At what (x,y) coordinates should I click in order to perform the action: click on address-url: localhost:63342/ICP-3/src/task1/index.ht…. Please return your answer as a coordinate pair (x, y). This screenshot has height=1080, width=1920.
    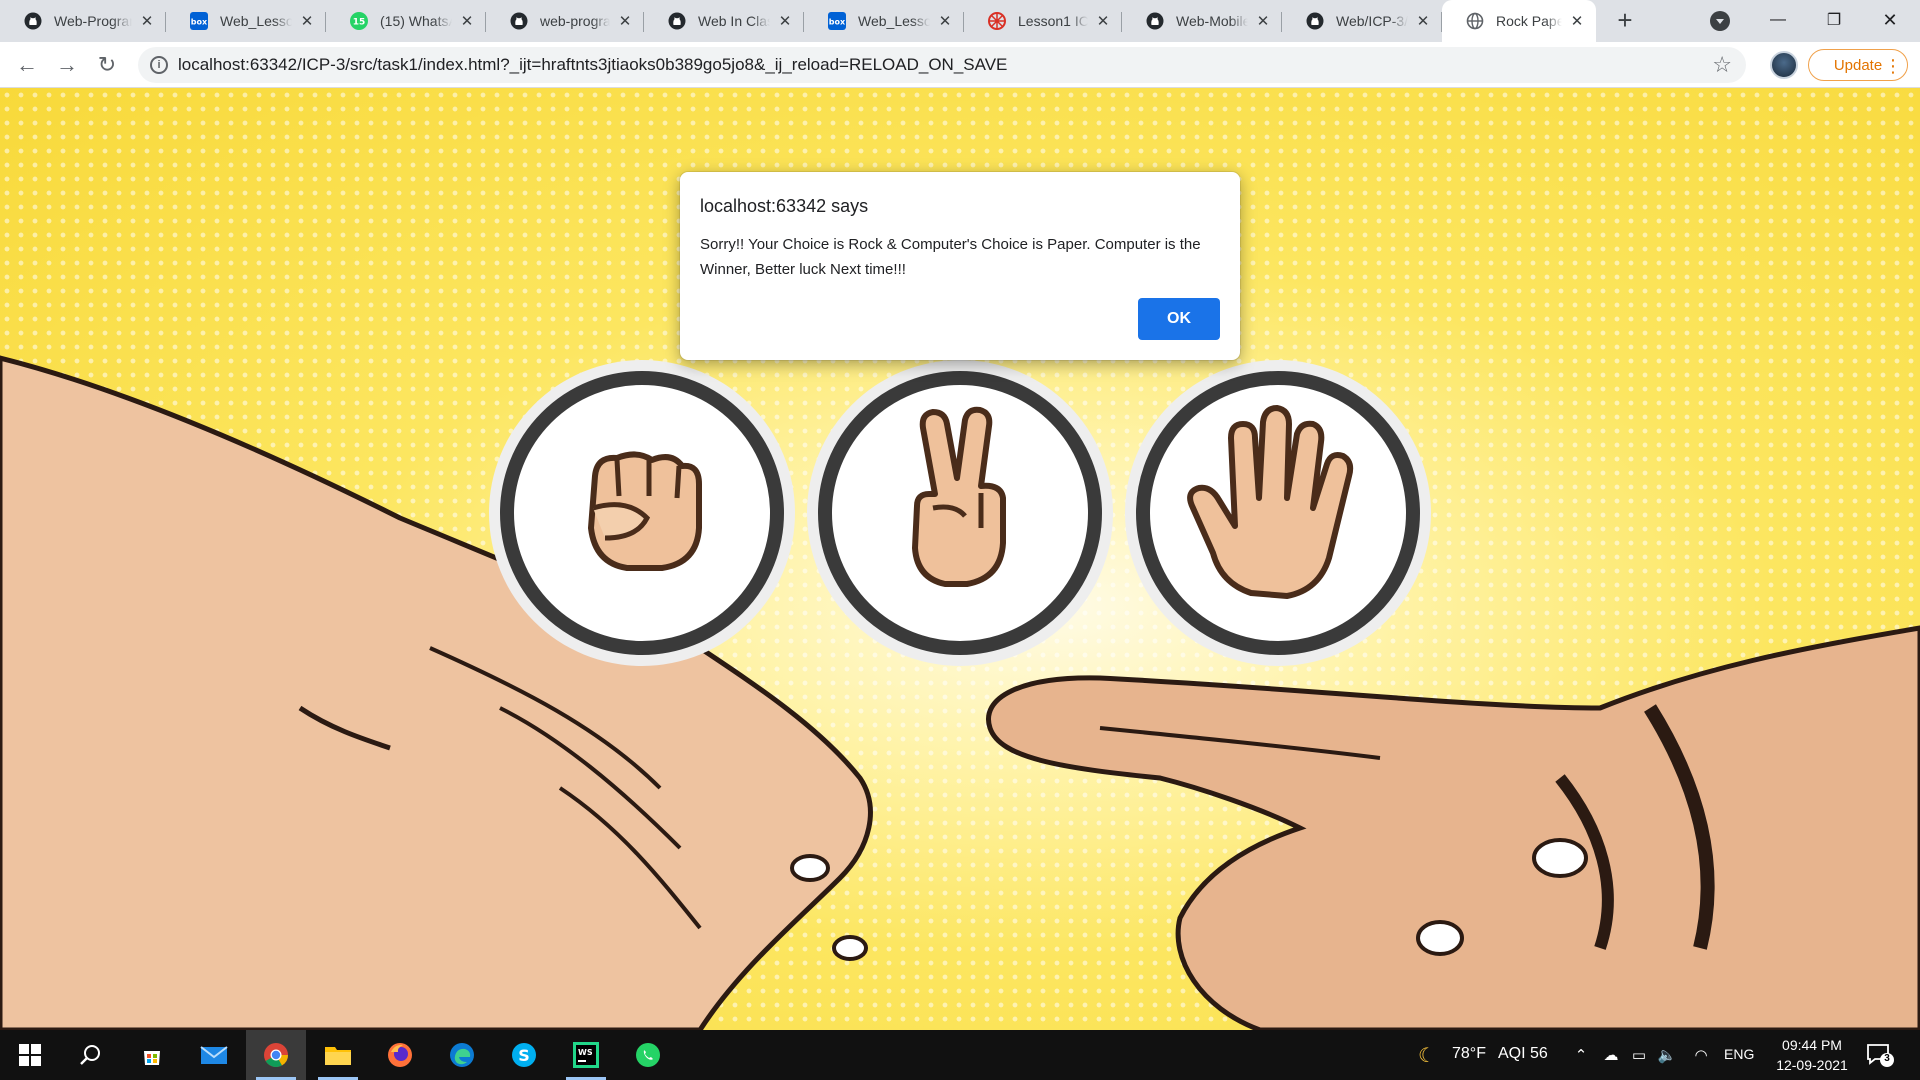
    Looking at the image, I should click on (592, 65).